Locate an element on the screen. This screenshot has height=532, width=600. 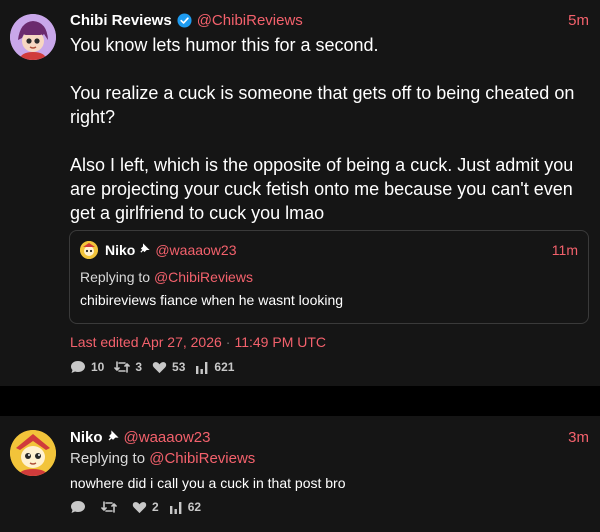
verified-badge-icon is located at coordinates (184, 20).